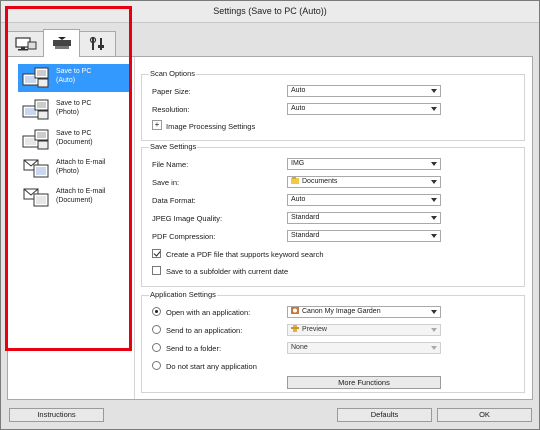  Describe the element at coordinates (208, 312) in the screenshot. I see `open-with-label: Open with an application:` at that location.